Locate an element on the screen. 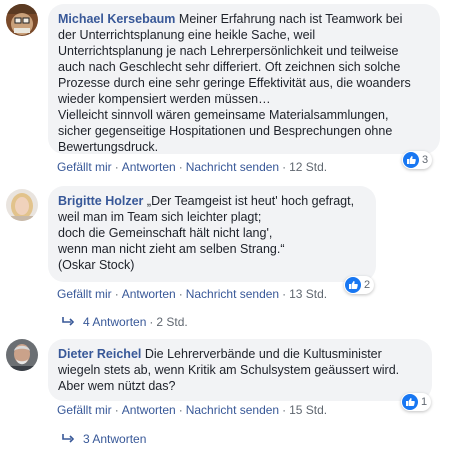 This screenshot has height=450, width=461. author-name: Dieter Reichel is located at coordinates (99, 354).